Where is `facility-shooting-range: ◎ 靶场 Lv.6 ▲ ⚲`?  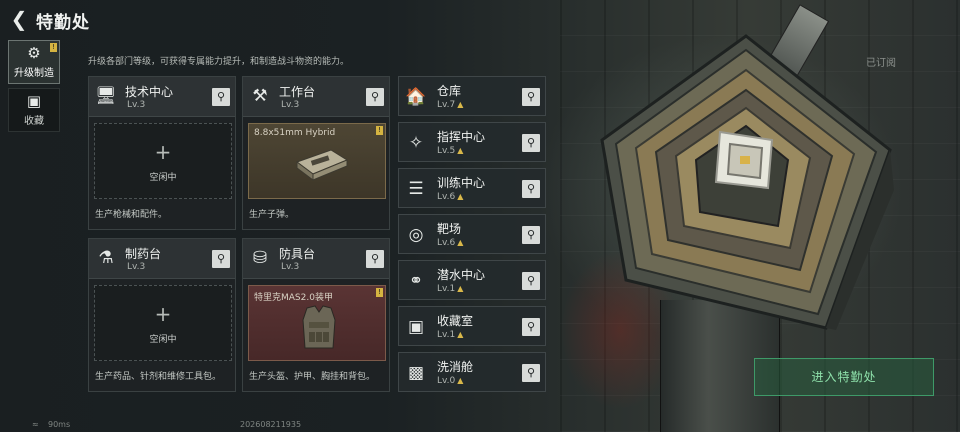
facility-shooting-range: ◎ 靶场 Lv.6 ▲ ⚲ is located at coordinates (472, 234).